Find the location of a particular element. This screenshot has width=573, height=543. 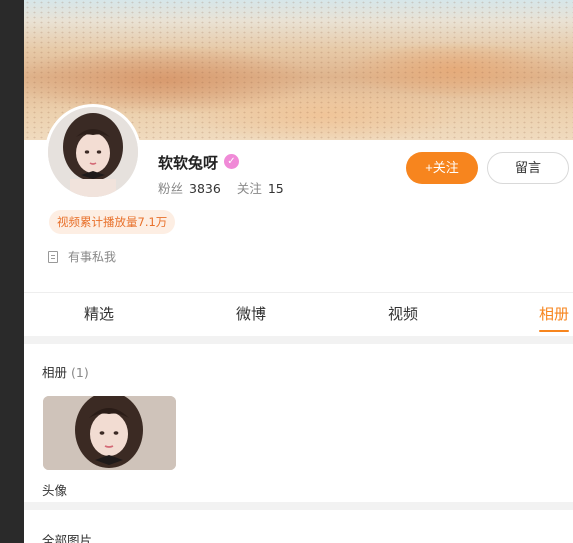

tab-weibo: 微博 is located at coordinates (251, 315).